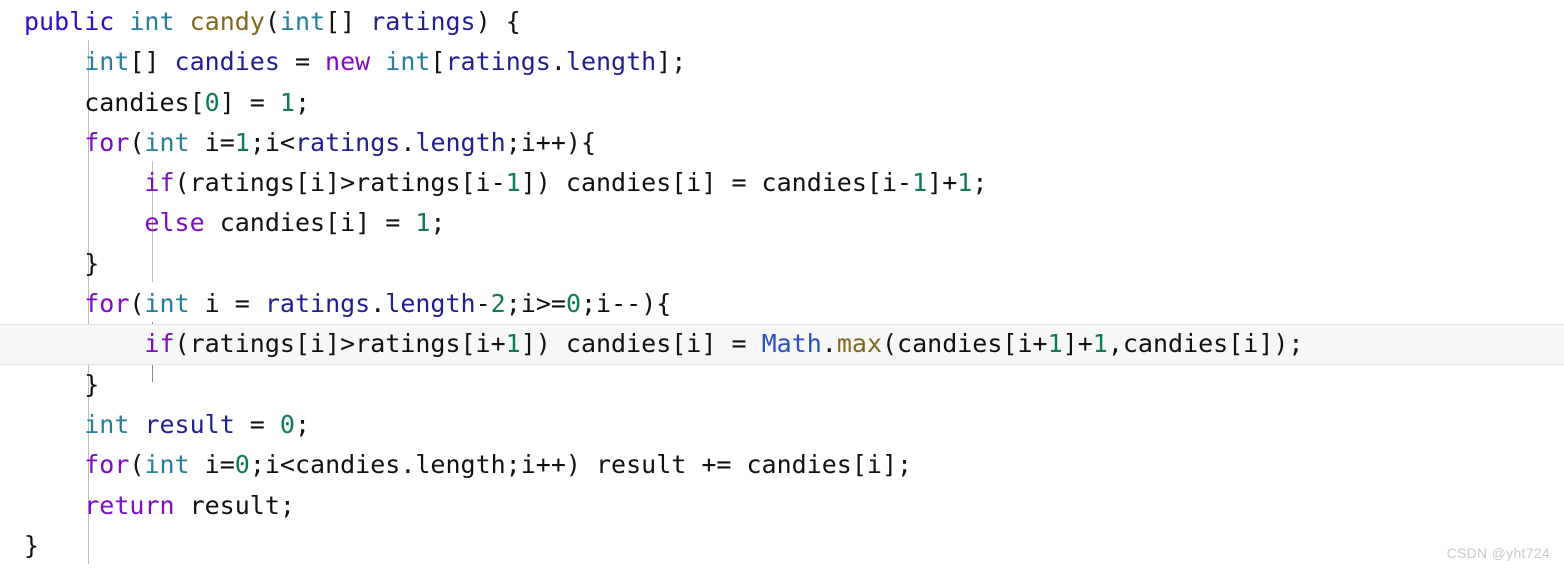 The width and height of the screenshot is (1564, 581). Describe the element at coordinates (535, 304) in the screenshot. I see `code-token: ;i>=` at that location.